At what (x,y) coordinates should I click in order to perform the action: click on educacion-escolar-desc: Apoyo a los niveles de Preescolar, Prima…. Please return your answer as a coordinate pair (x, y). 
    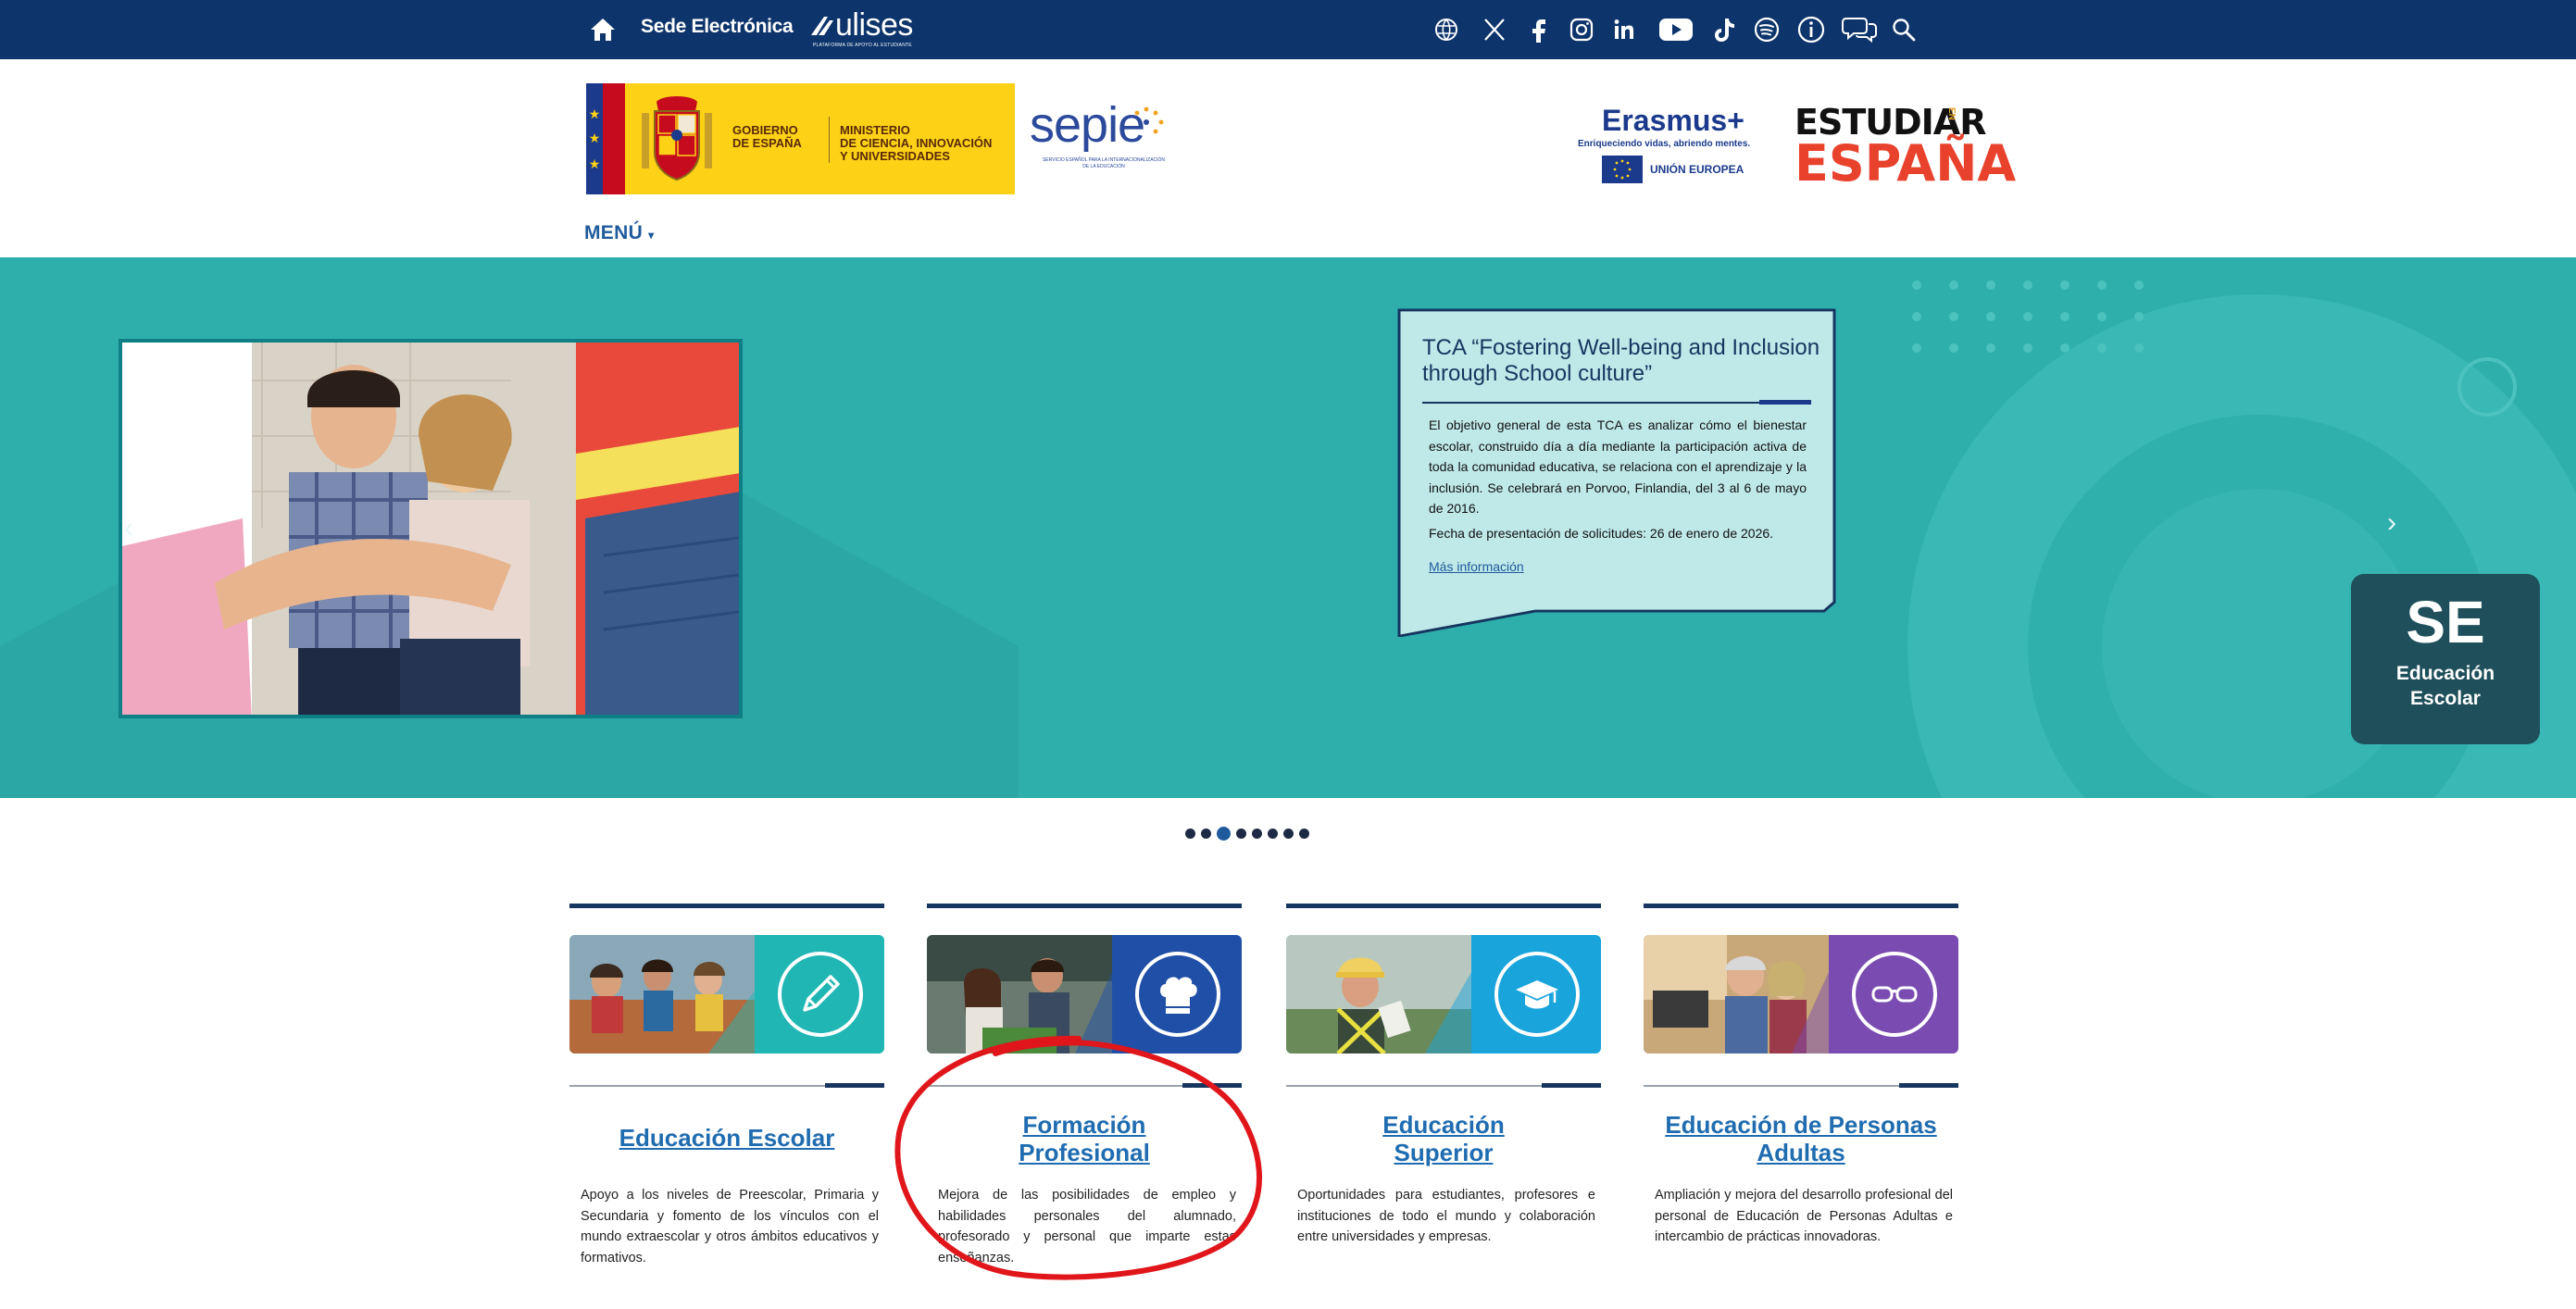
    Looking at the image, I should click on (730, 1227).